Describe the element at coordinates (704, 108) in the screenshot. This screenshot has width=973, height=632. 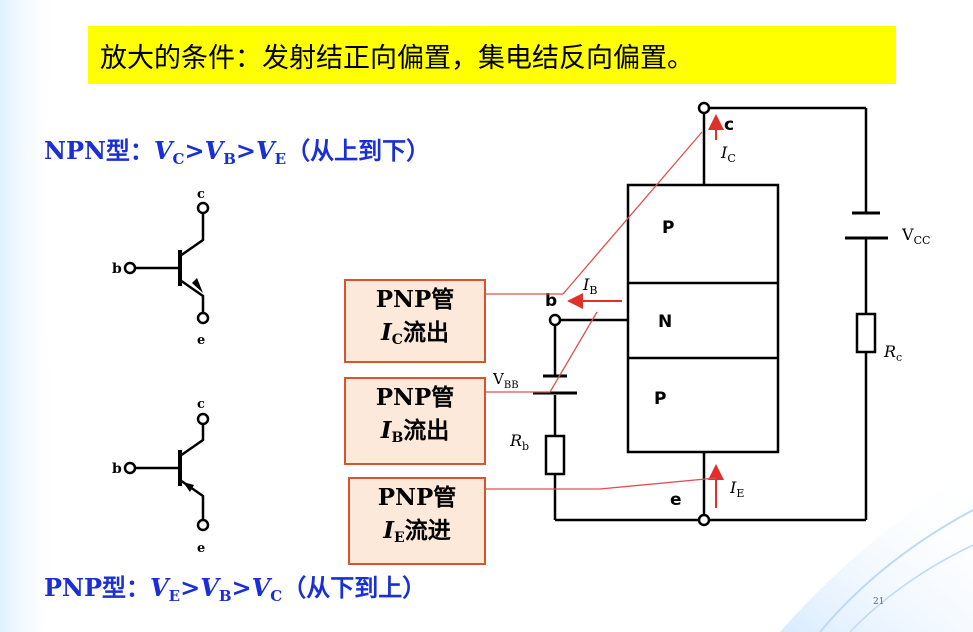
I see `collector-node` at that location.